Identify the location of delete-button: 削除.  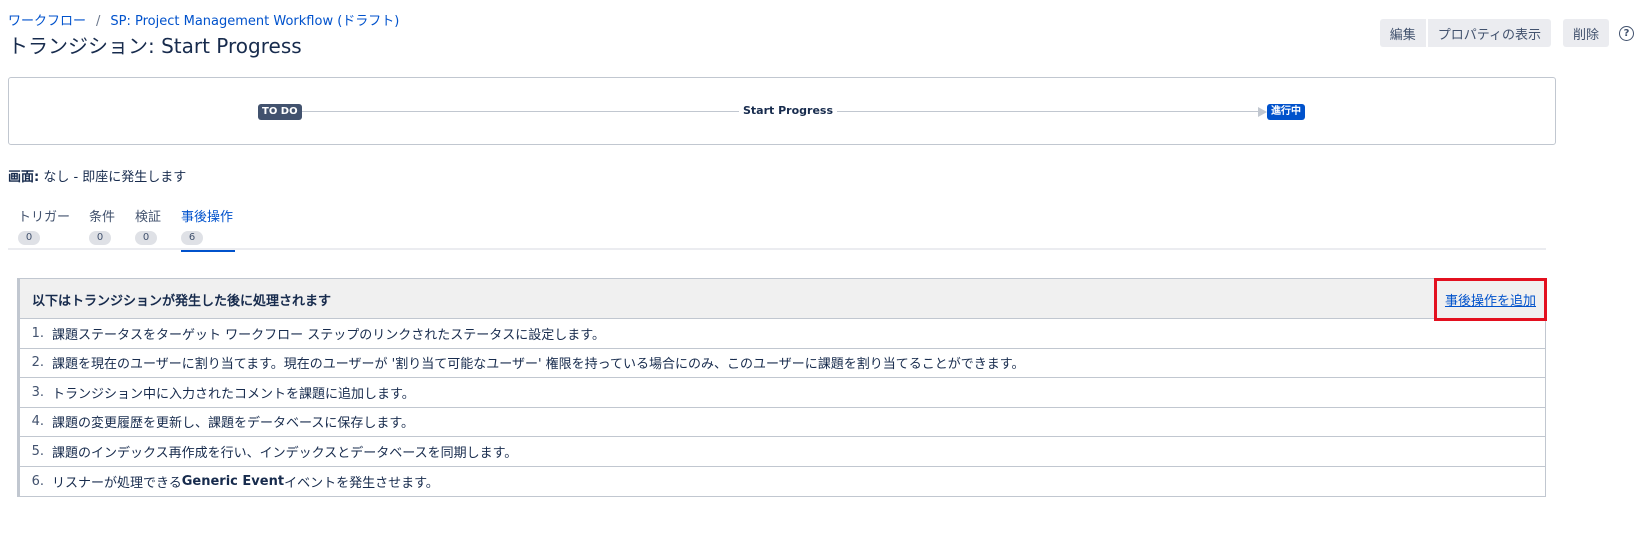
(1585, 33).